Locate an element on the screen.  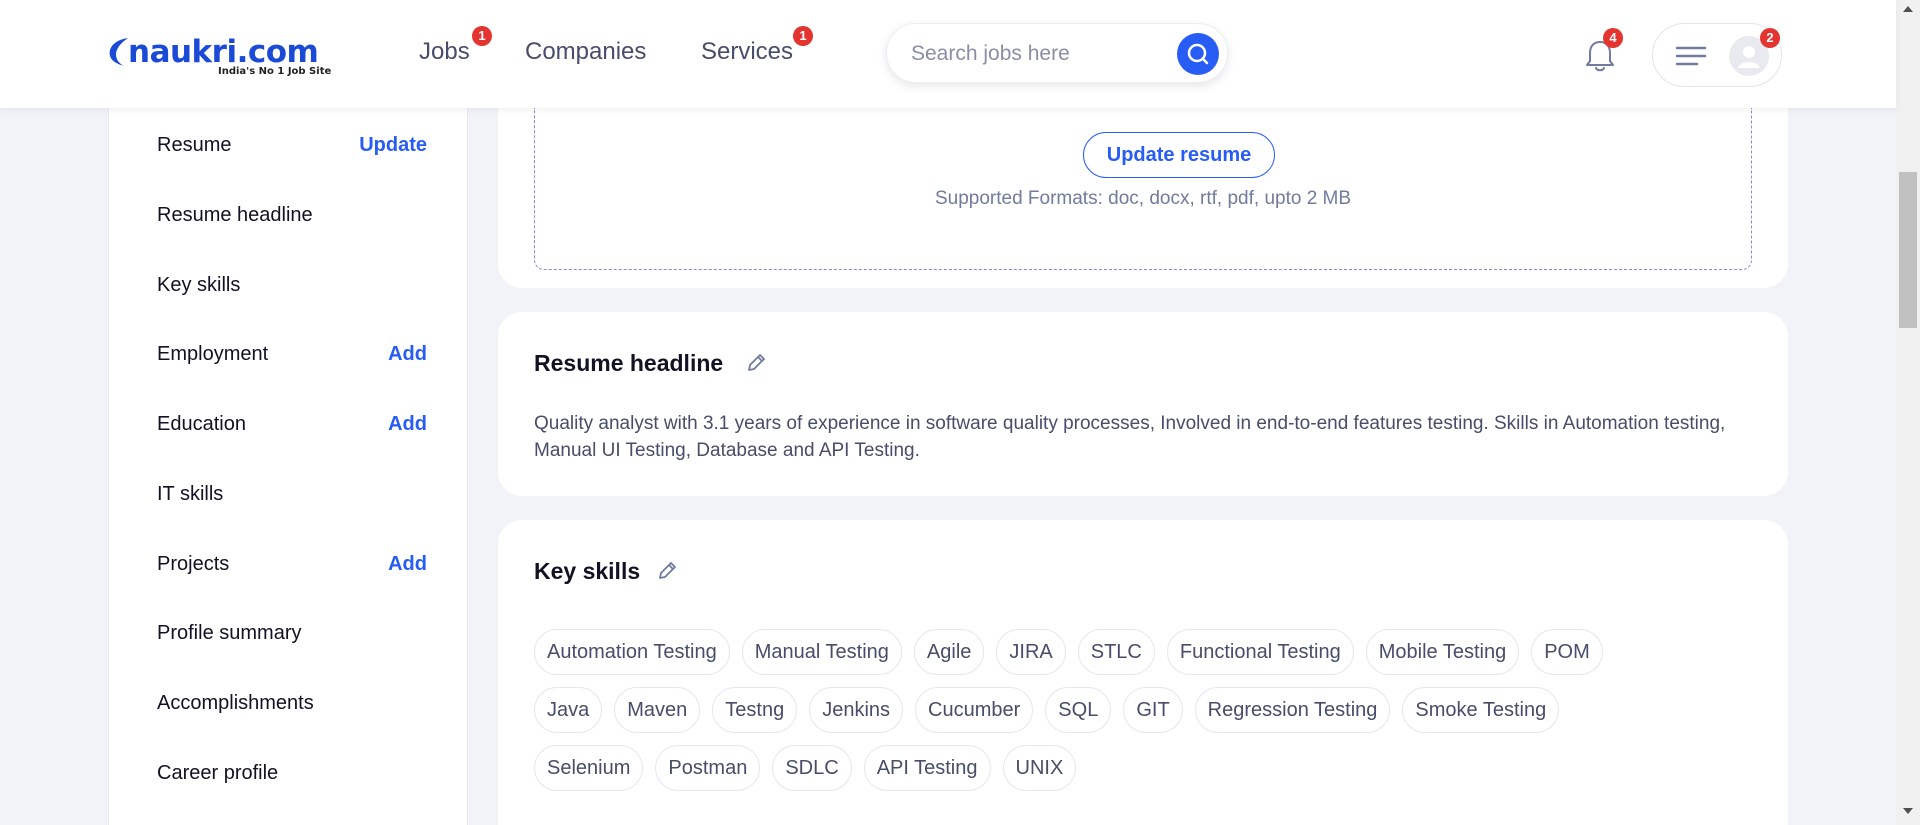
sidebar-item-resume-headline: Resume headline is located at coordinates (292, 216).